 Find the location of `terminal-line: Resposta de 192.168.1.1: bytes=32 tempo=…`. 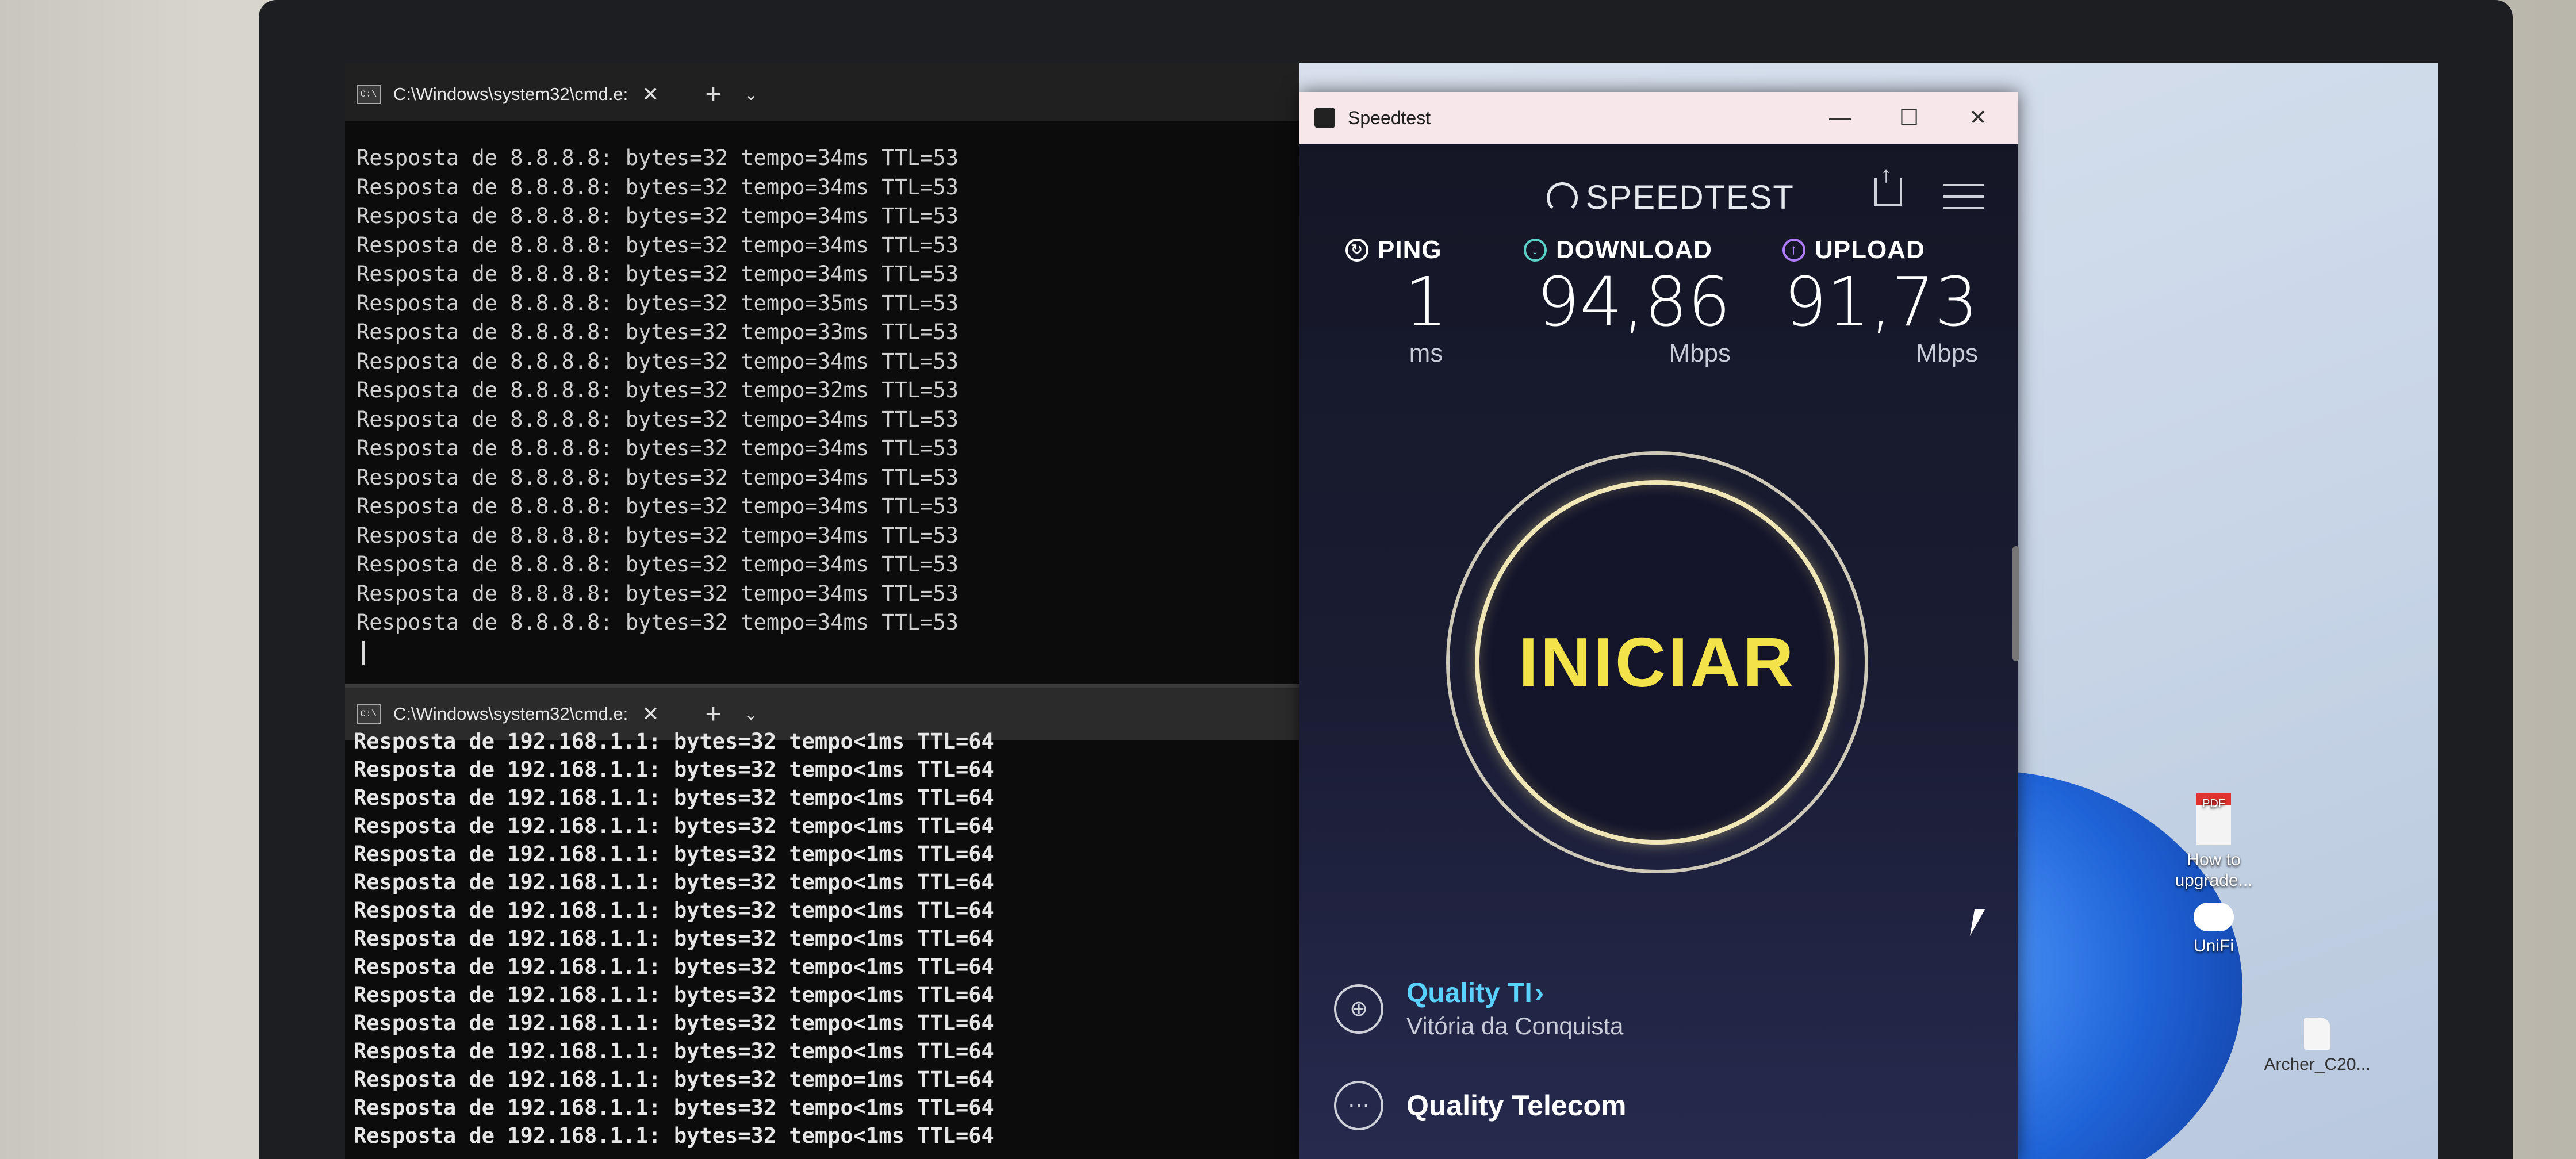

terminal-line: Resposta de 192.168.1.1: bytes=32 tempo=… is located at coordinates (674, 1079).